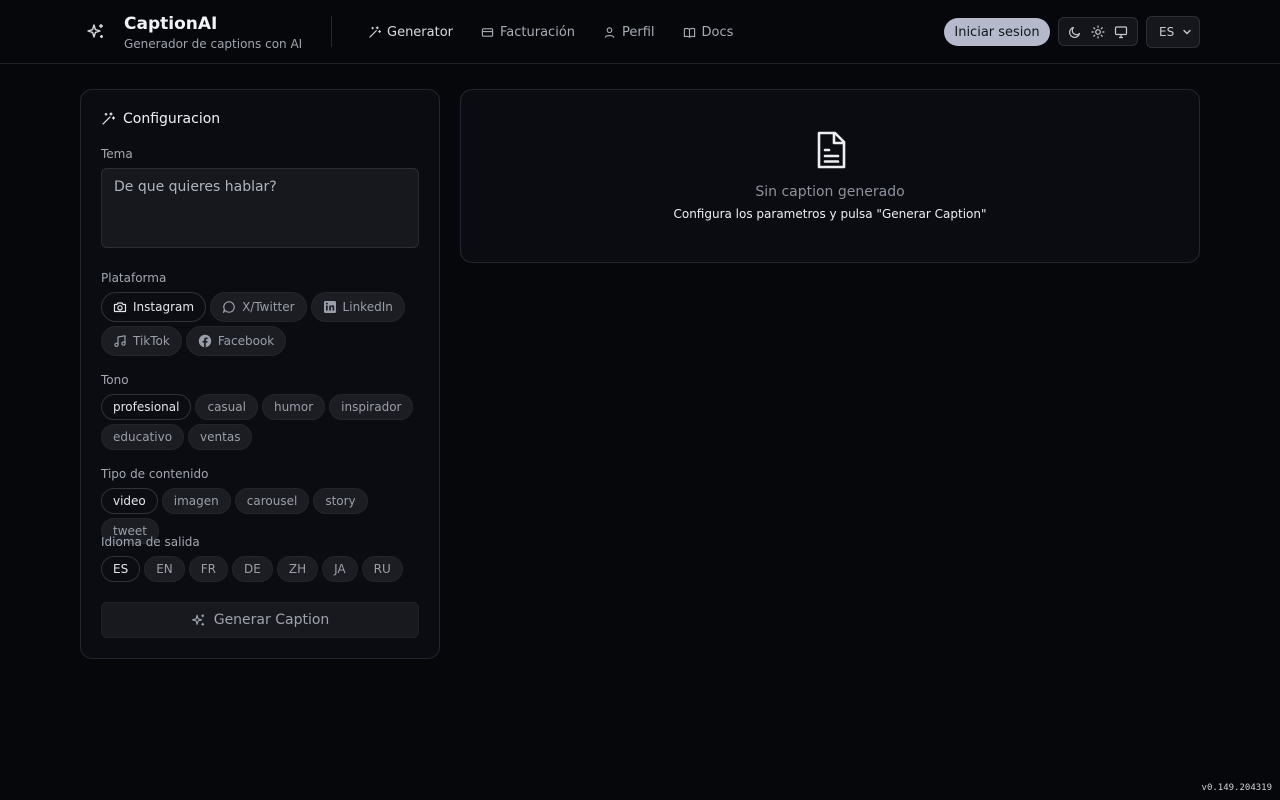 This screenshot has width=1280, height=800. What do you see at coordinates (171, 24) in the screenshot?
I see `app-title: CaptionAI` at bounding box center [171, 24].